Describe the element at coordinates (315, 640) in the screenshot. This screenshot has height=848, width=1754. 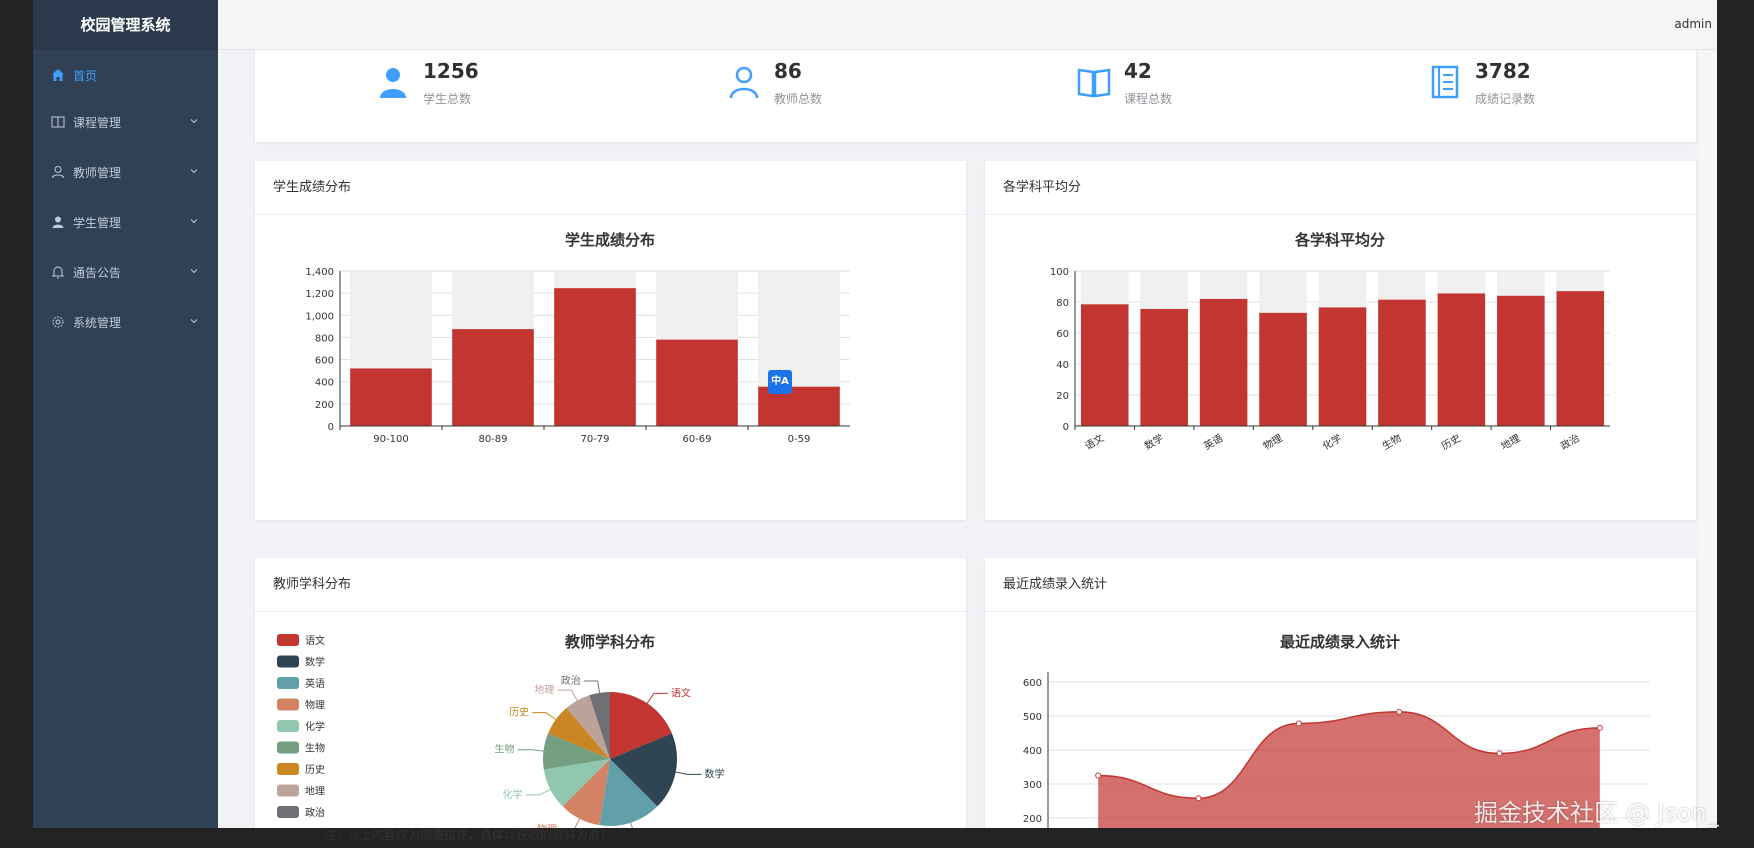
I see `legend-label: 语文` at that location.